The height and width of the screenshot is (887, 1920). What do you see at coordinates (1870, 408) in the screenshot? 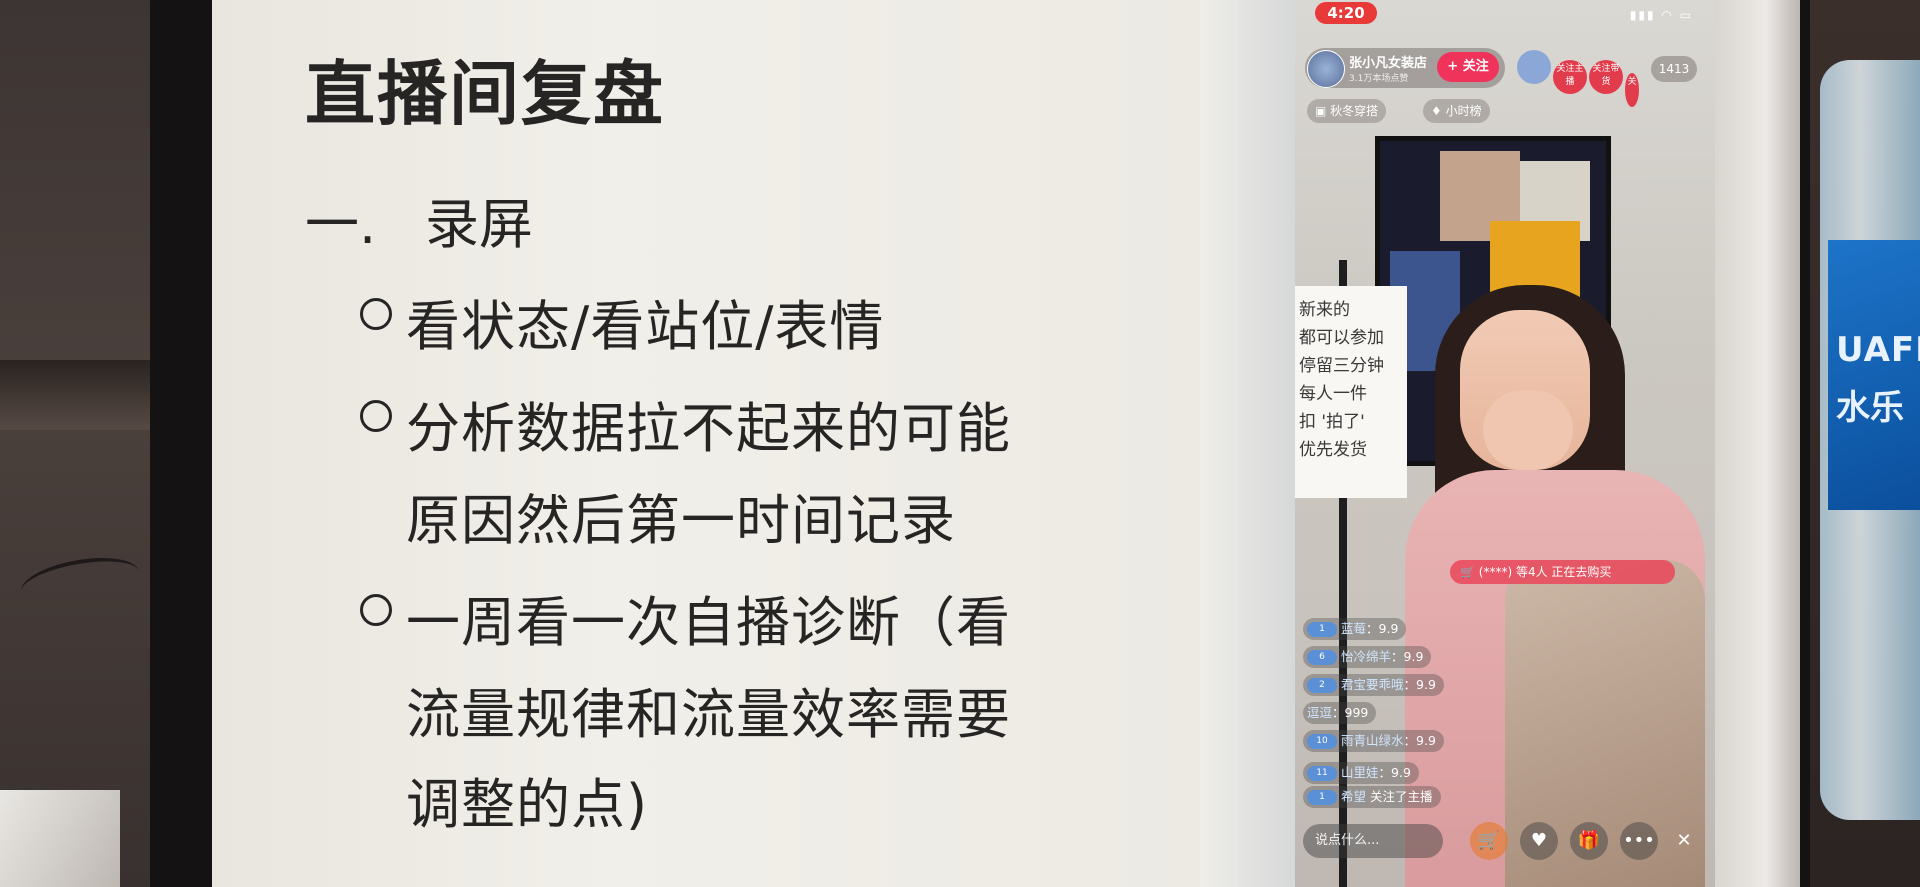
I see `bottle-brand-text-cn: 水乐` at bounding box center [1870, 408].